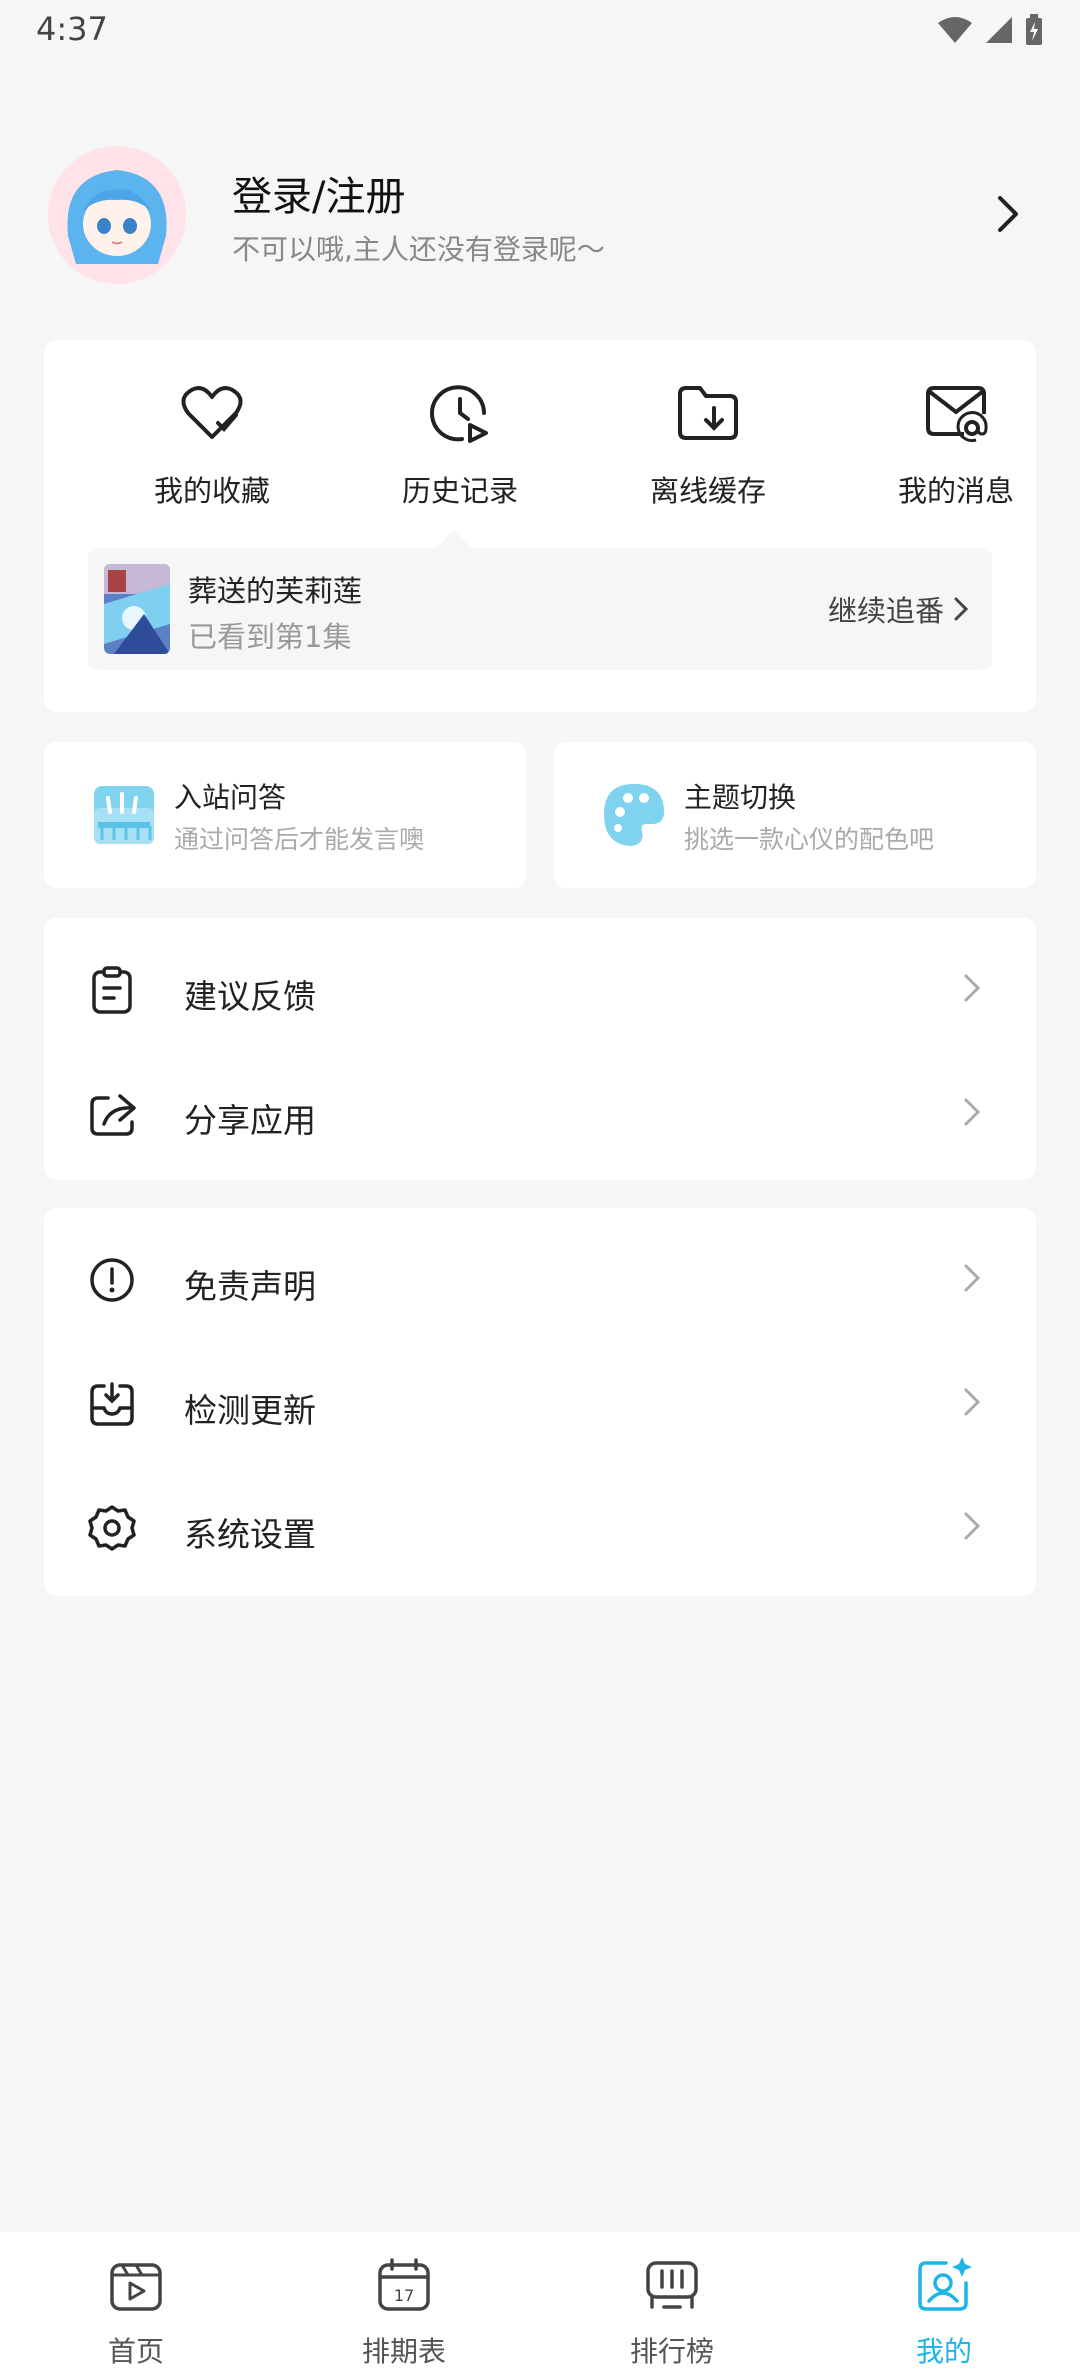 This screenshot has height=2376, width=1080. Describe the element at coordinates (885, 611) in the screenshot. I see `continue-watching-label: 继续追番` at that location.